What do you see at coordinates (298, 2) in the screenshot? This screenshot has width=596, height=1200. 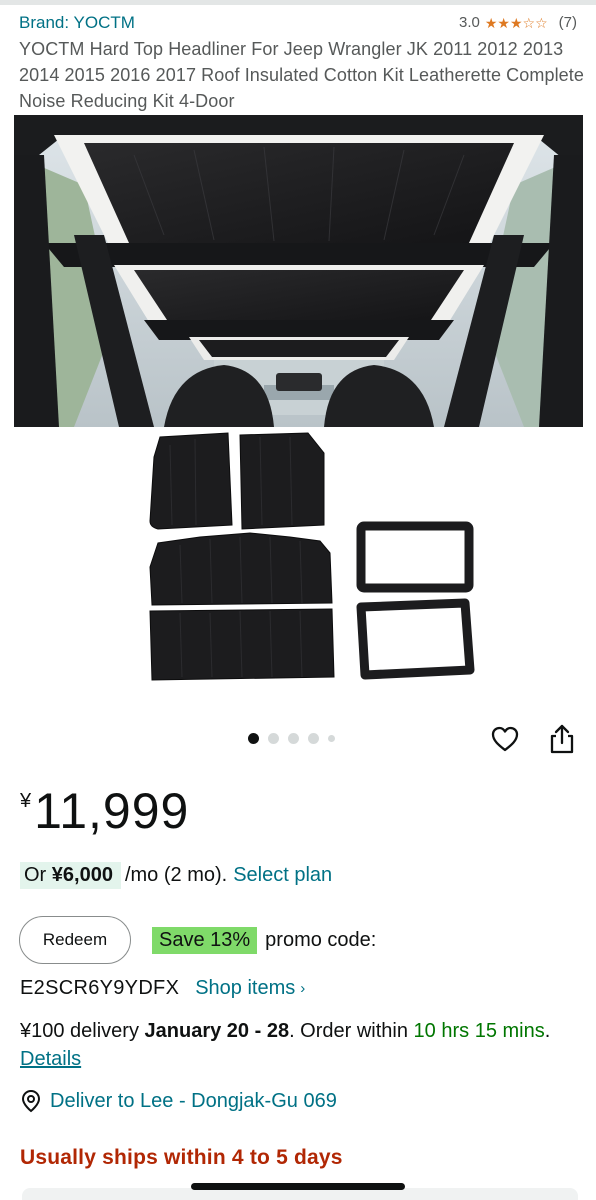 I see `top-edge` at bounding box center [298, 2].